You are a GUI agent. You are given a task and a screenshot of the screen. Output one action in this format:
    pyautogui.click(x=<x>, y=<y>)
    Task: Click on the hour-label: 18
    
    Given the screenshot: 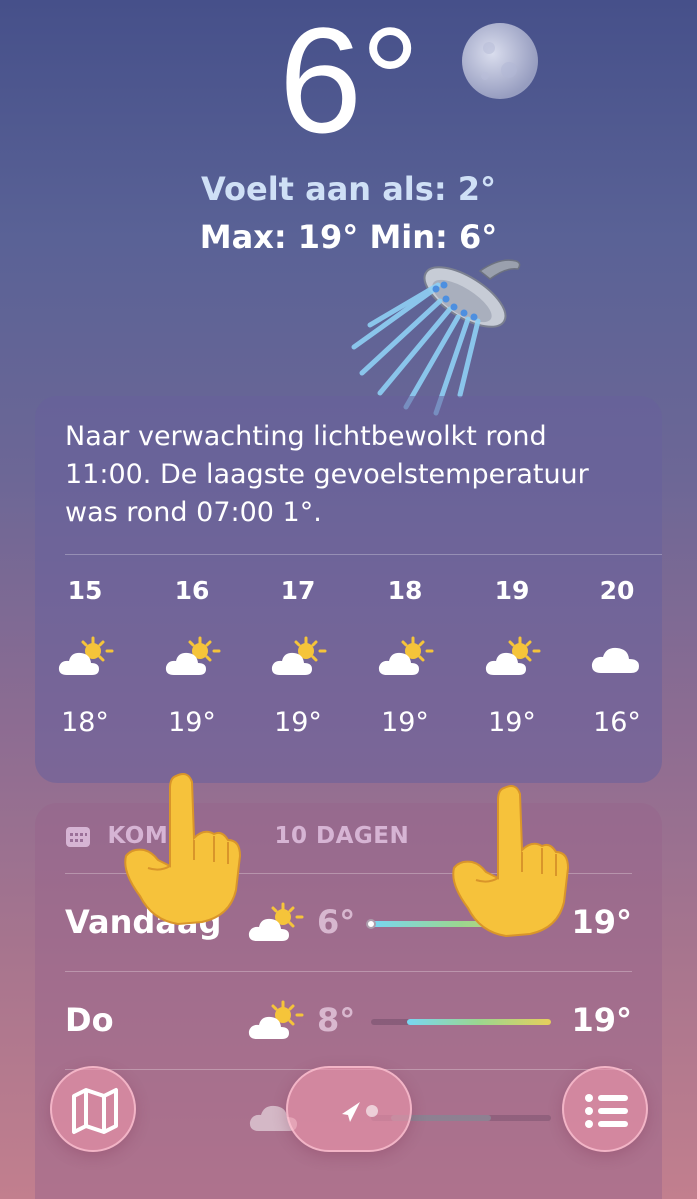 What is the action you would take?
    pyautogui.click(x=405, y=590)
    